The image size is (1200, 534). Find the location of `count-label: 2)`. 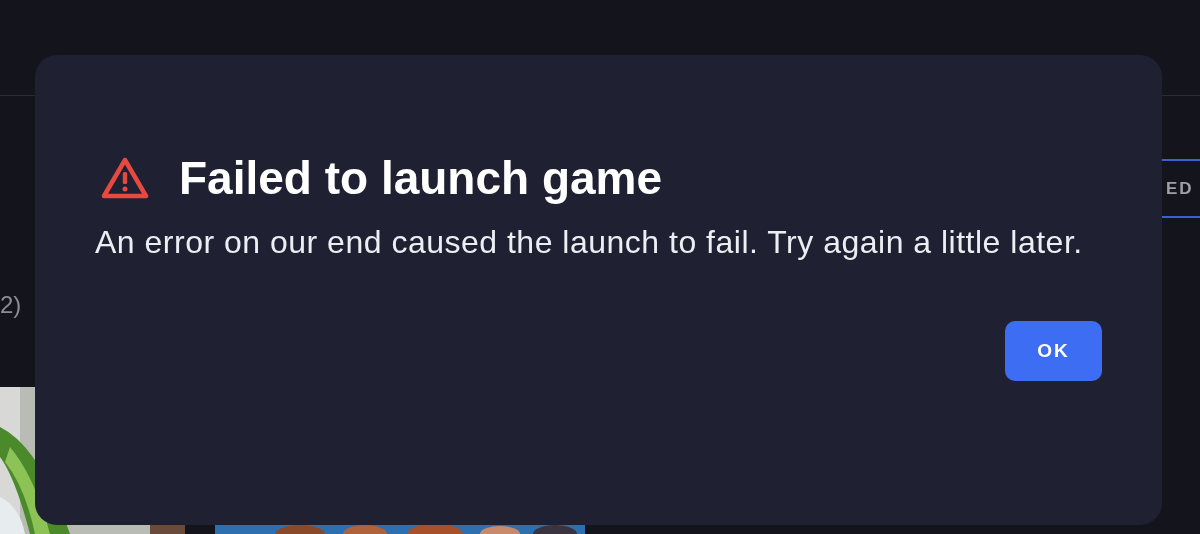

count-label: 2) is located at coordinates (11, 305).